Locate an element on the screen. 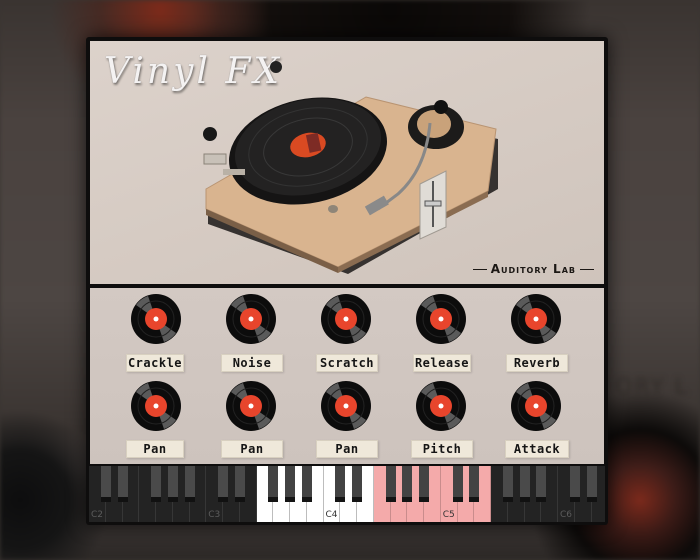  black-key-g-sharp4 is located at coordinates (407, 484).